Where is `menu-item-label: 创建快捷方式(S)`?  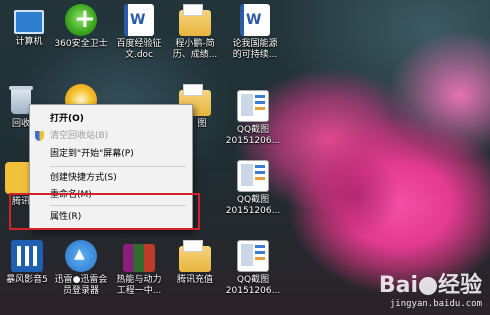
menu-item-label: 创建快捷方式(S) is located at coordinates (83, 178).